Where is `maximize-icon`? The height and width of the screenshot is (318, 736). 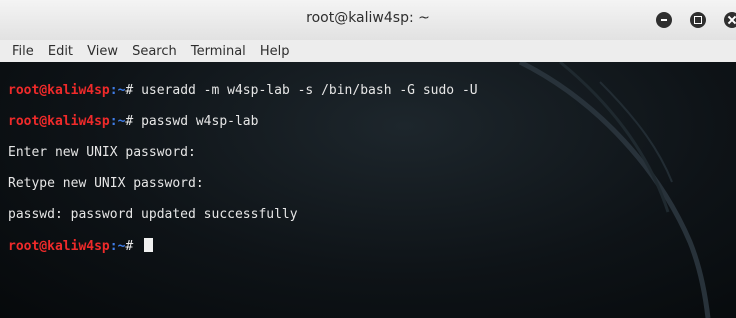
maximize-icon is located at coordinates (698, 20).